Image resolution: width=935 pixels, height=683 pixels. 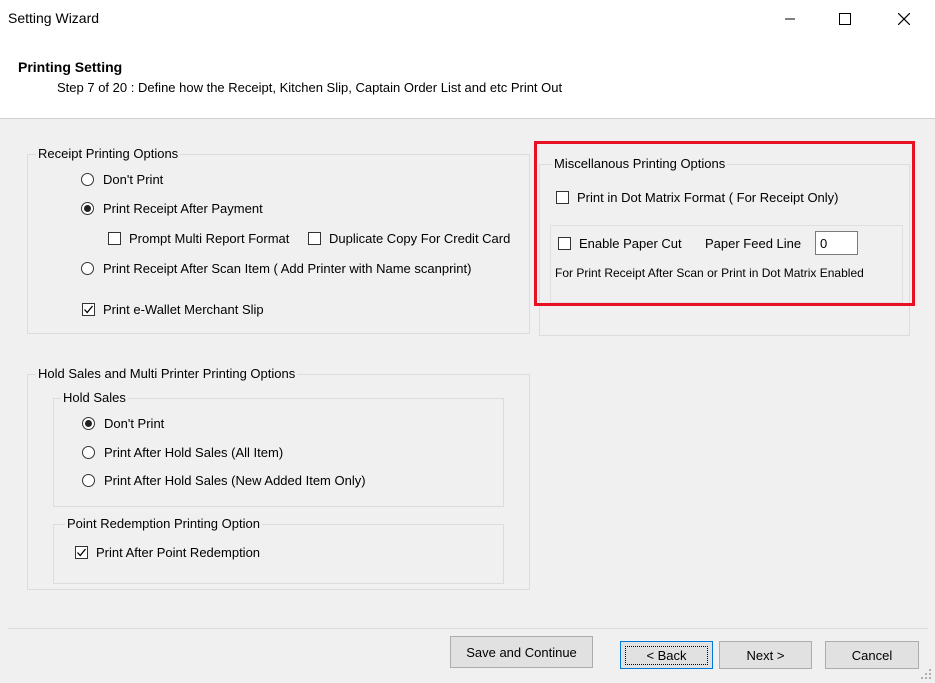 I want to click on next-button: Next >, so click(x=765, y=655).